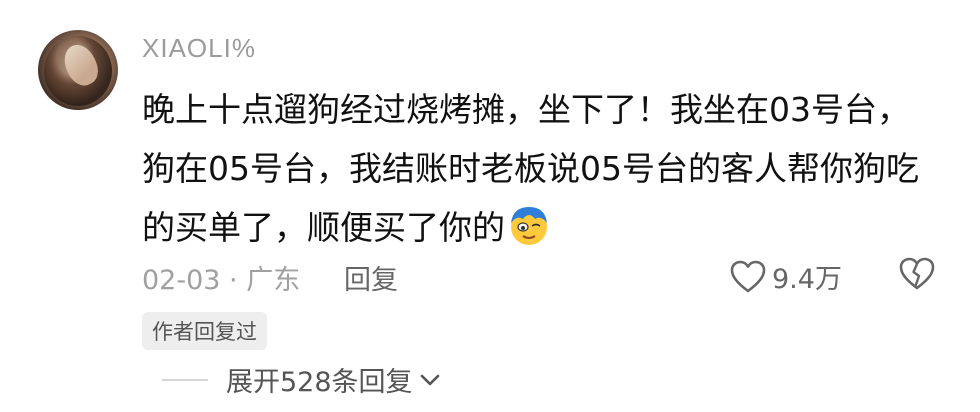  Describe the element at coordinates (748, 276) in the screenshot. I see `heart-icon` at that location.